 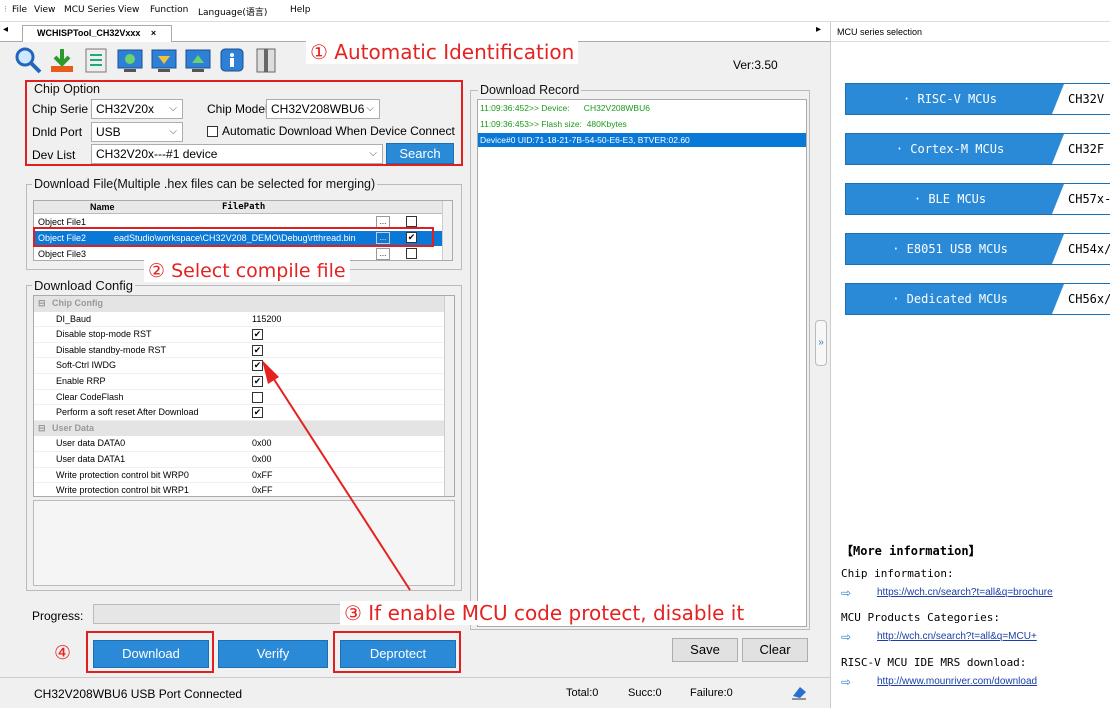 What do you see at coordinates (911, 551) in the screenshot?
I see `more-information-heading: 【More information】` at bounding box center [911, 551].